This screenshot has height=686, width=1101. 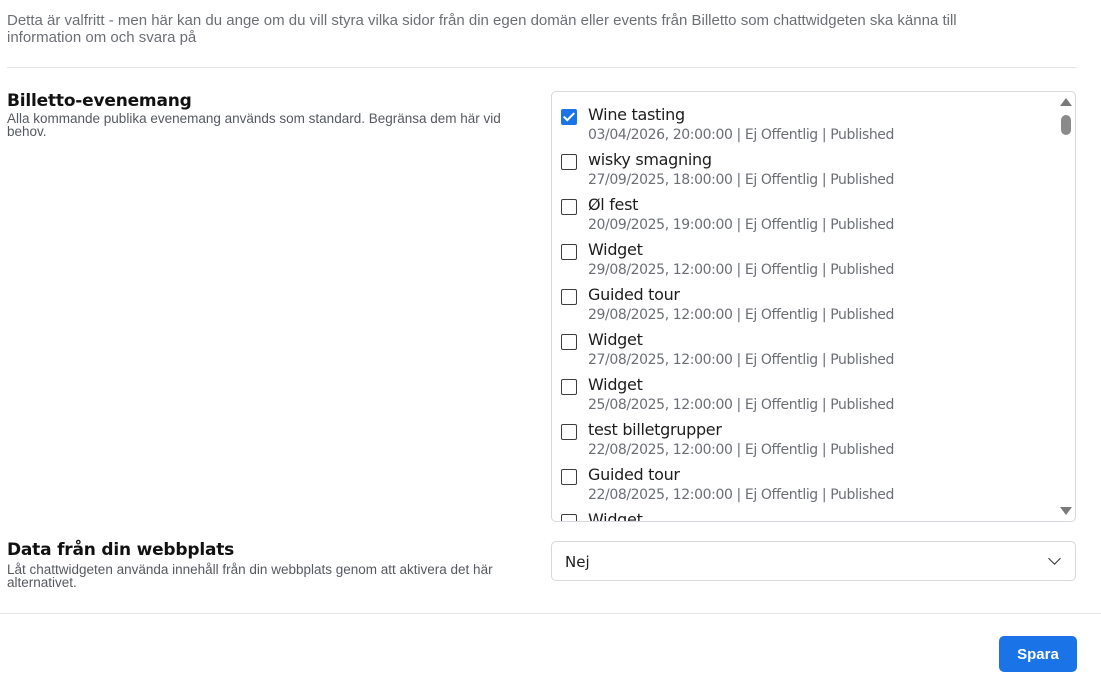 I want to click on scrollbar-thumb, so click(x=1066, y=125).